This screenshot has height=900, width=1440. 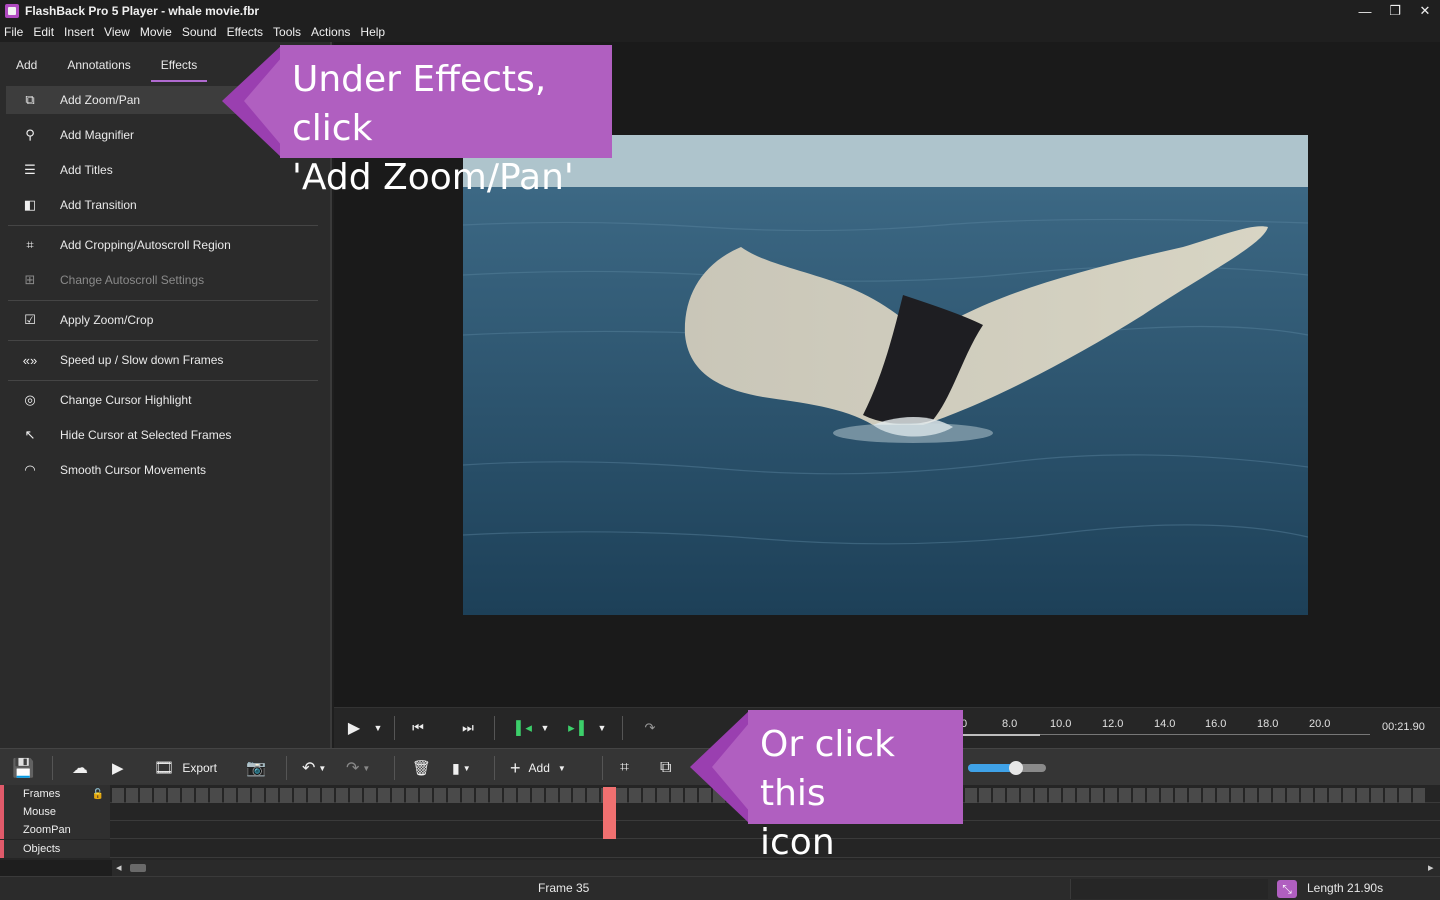 What do you see at coordinates (98, 794) in the screenshot?
I see `lock-icon: 🔓` at bounding box center [98, 794].